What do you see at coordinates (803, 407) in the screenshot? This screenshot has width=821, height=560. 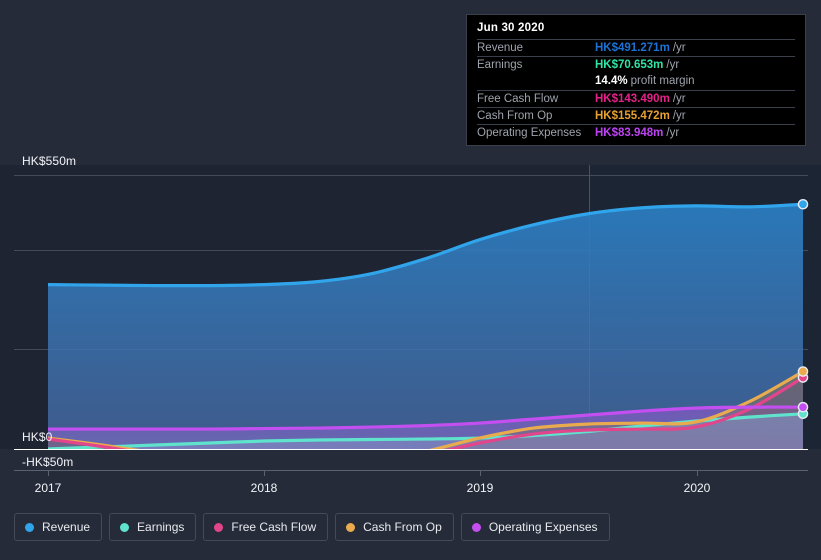 I see `endpoint-dot-operating-expenses` at bounding box center [803, 407].